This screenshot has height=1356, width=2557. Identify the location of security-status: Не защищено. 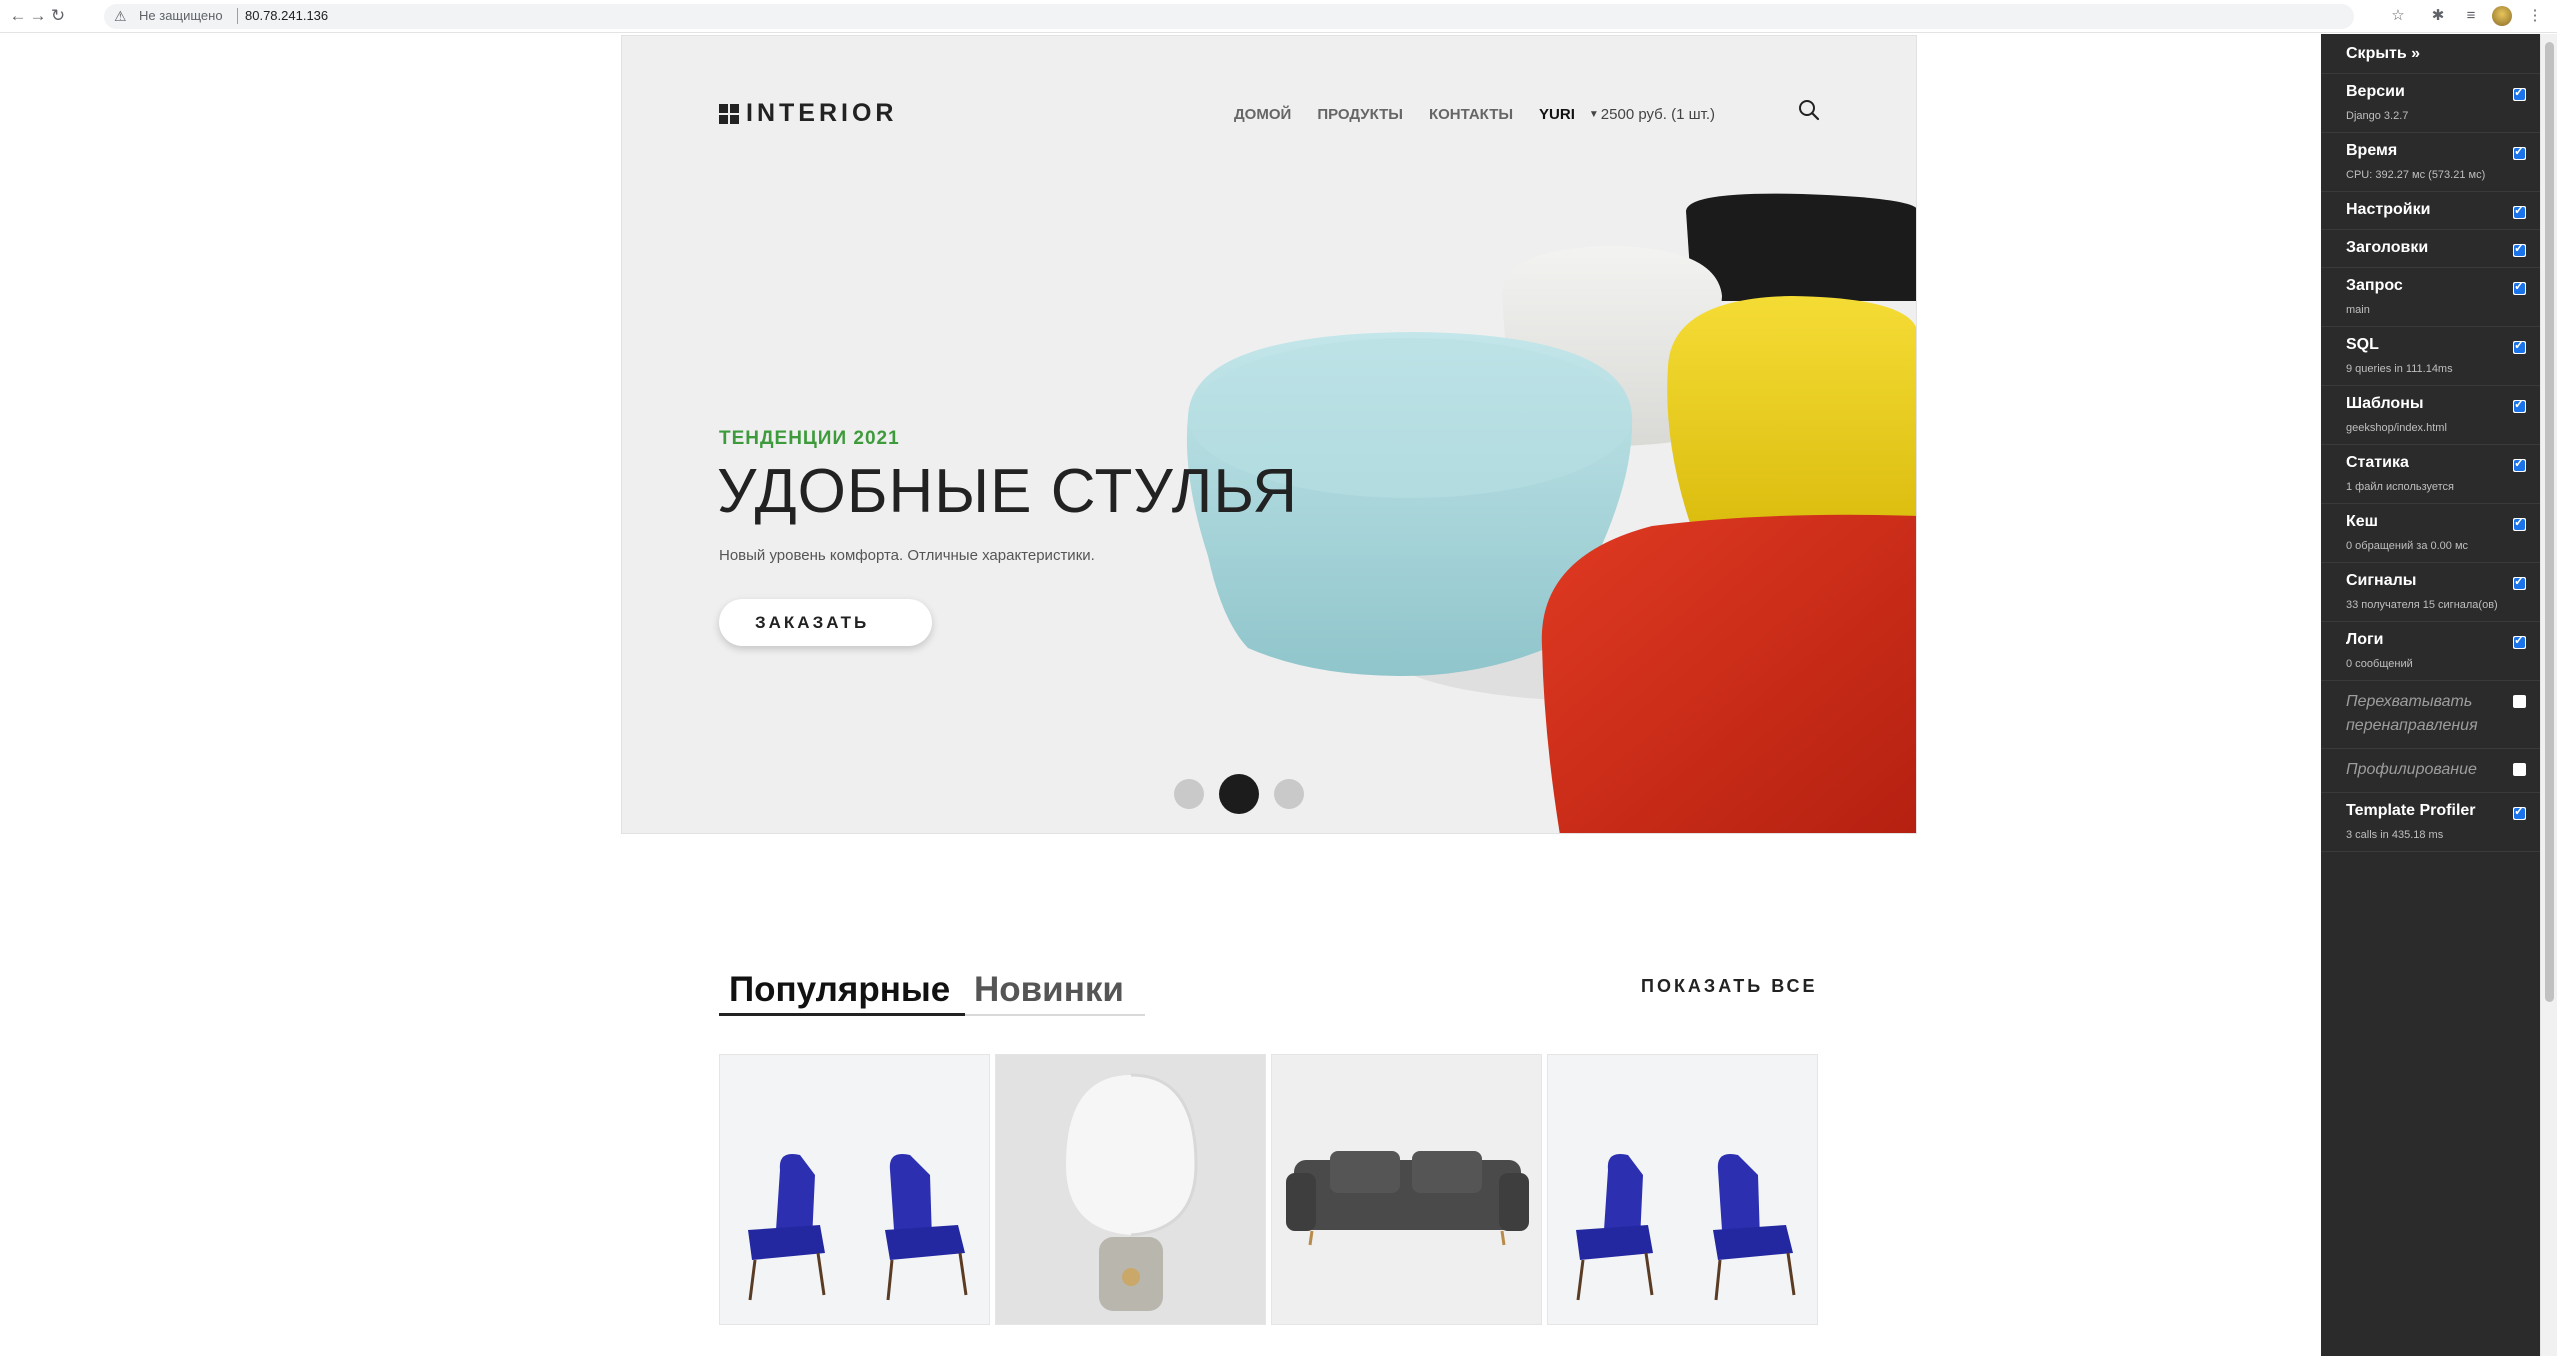
(181, 15).